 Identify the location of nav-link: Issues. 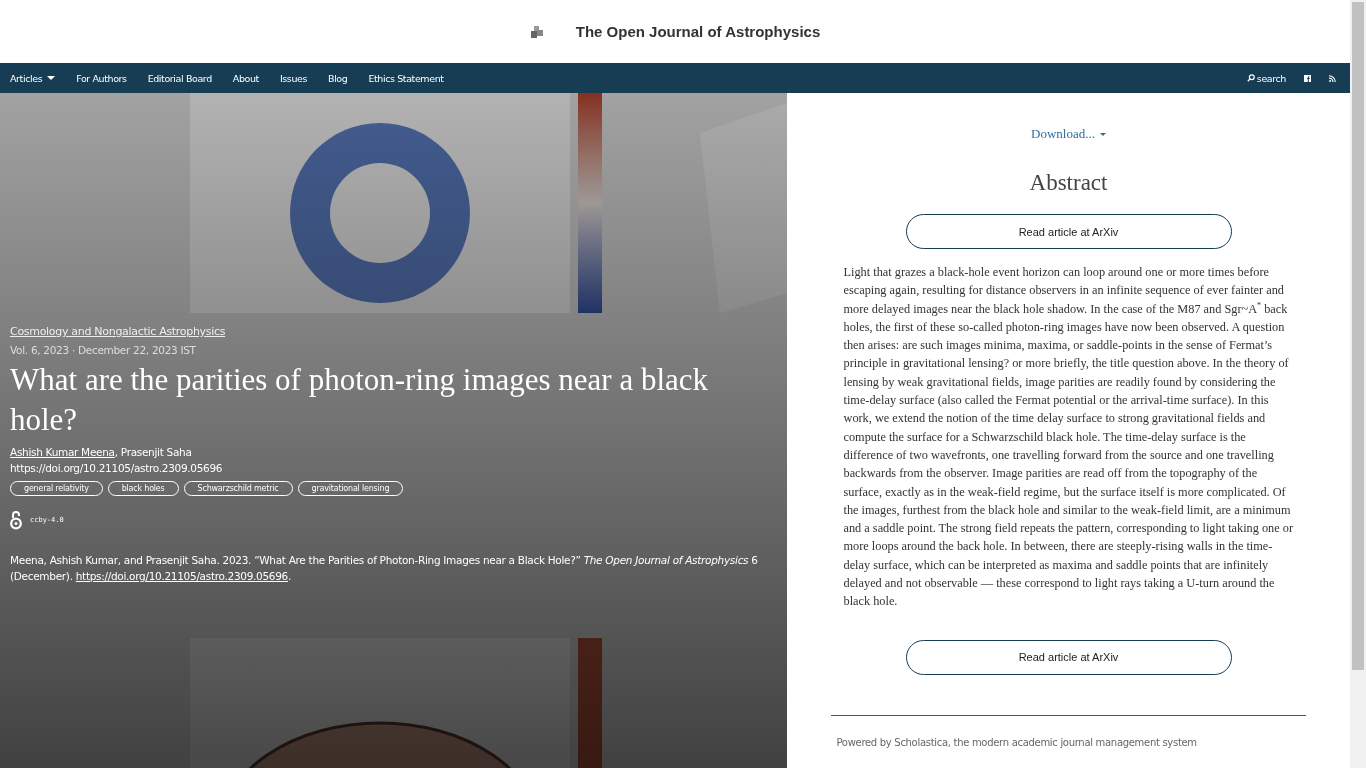
(293, 78).